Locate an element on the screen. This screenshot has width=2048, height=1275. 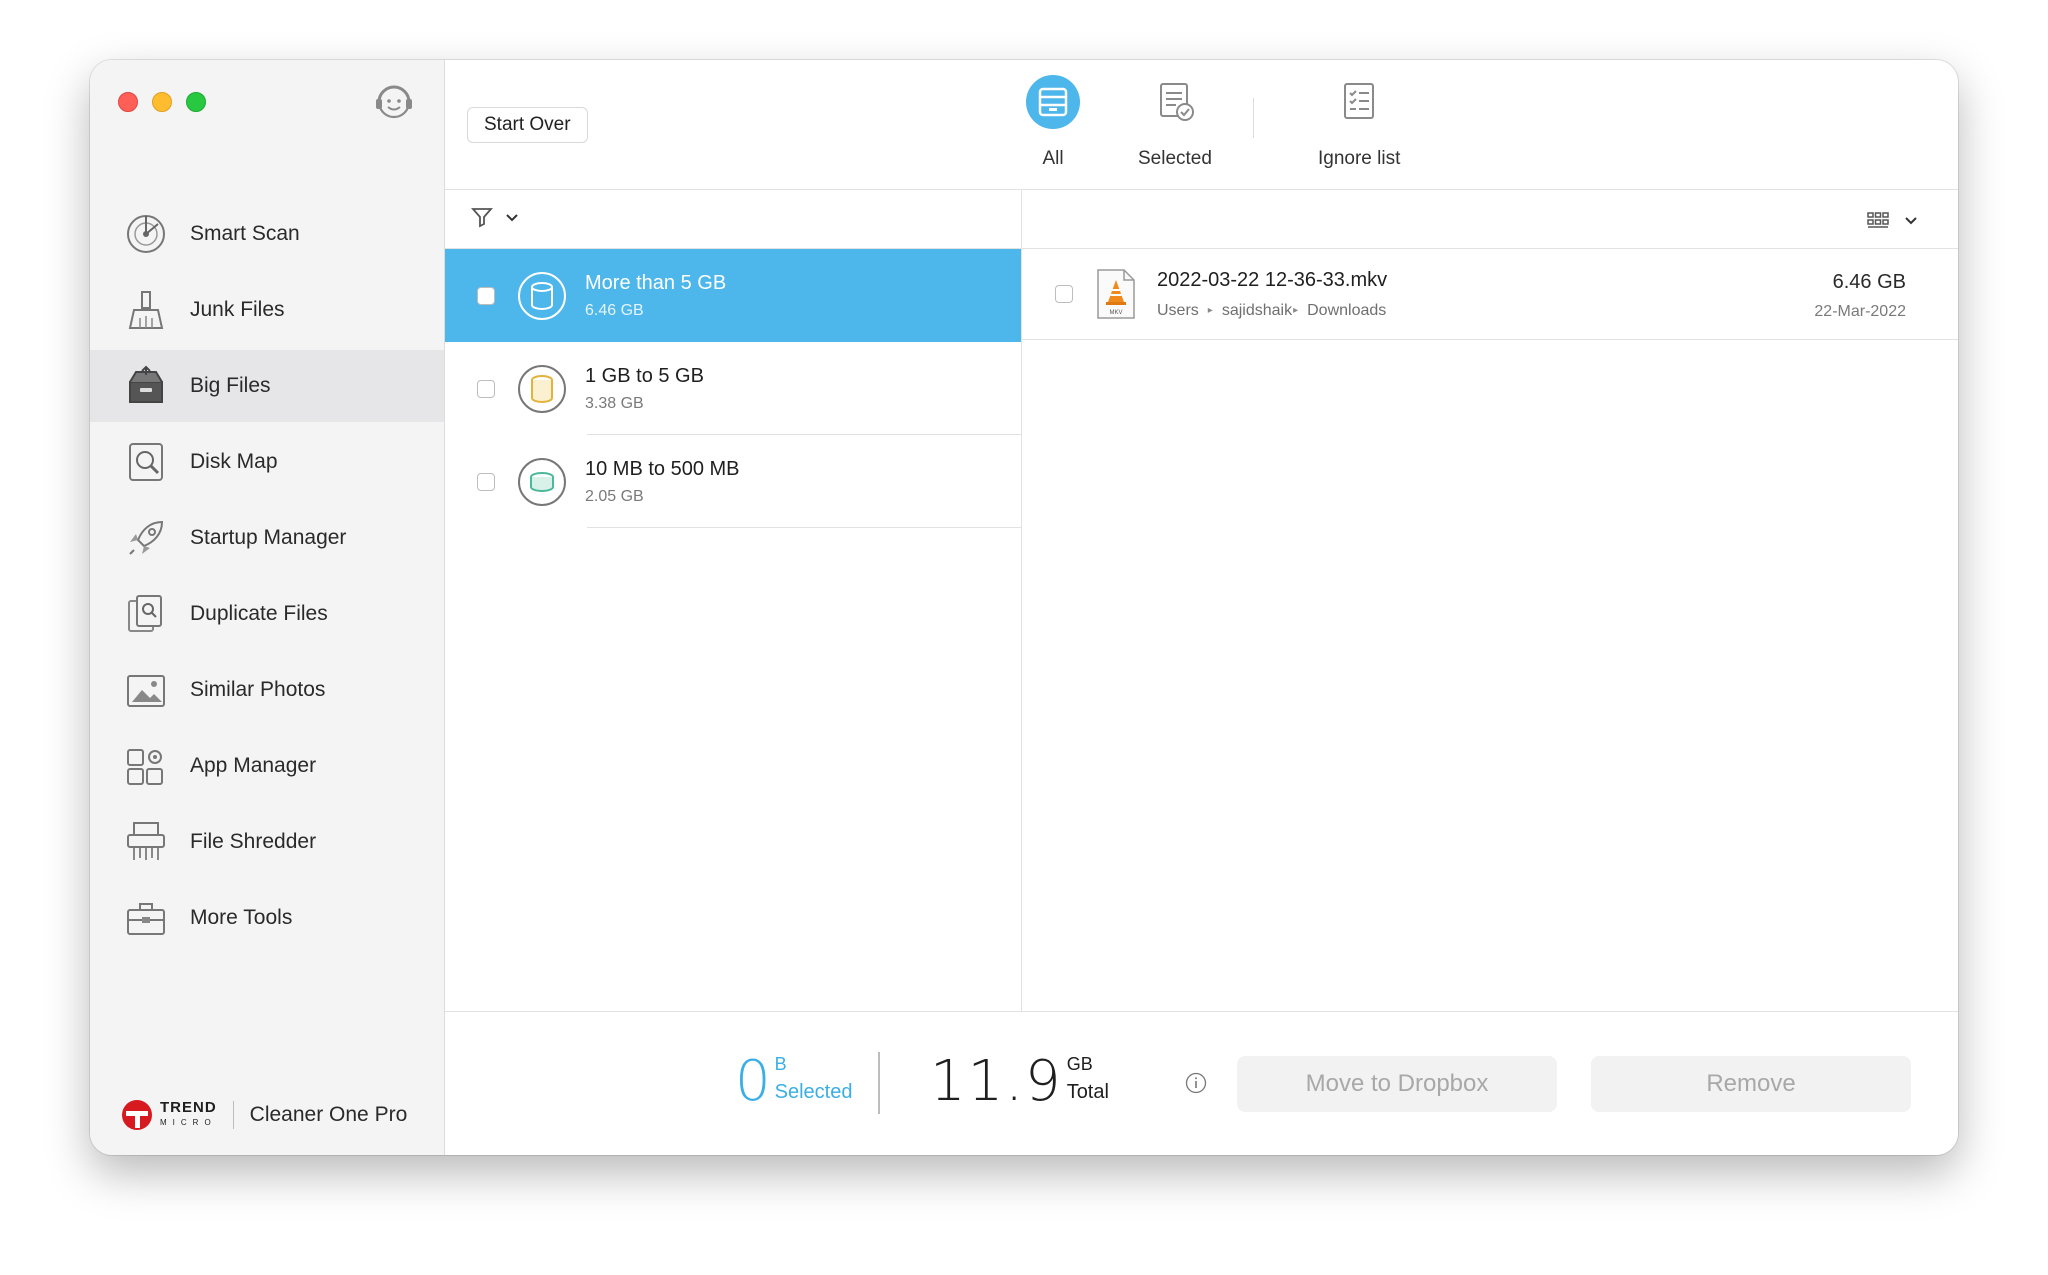
tab-selected: Selected is located at coordinates (1175, 122).